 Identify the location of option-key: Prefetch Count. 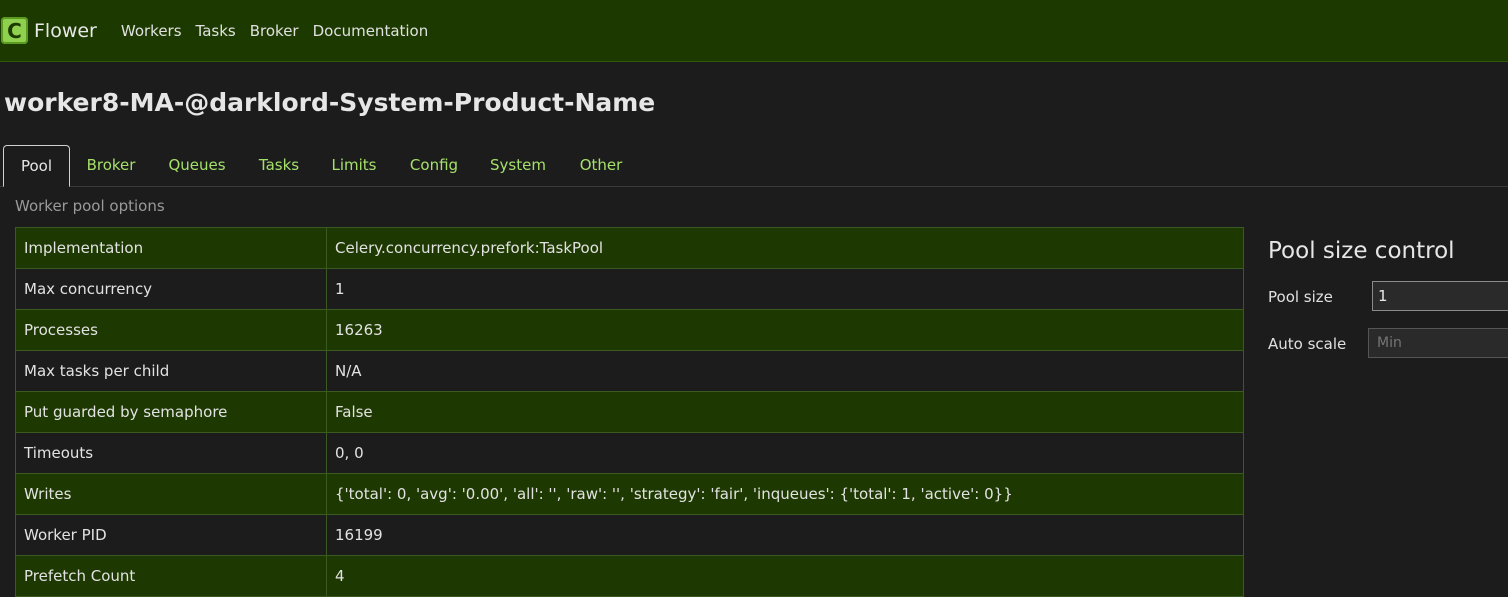
(171, 576).